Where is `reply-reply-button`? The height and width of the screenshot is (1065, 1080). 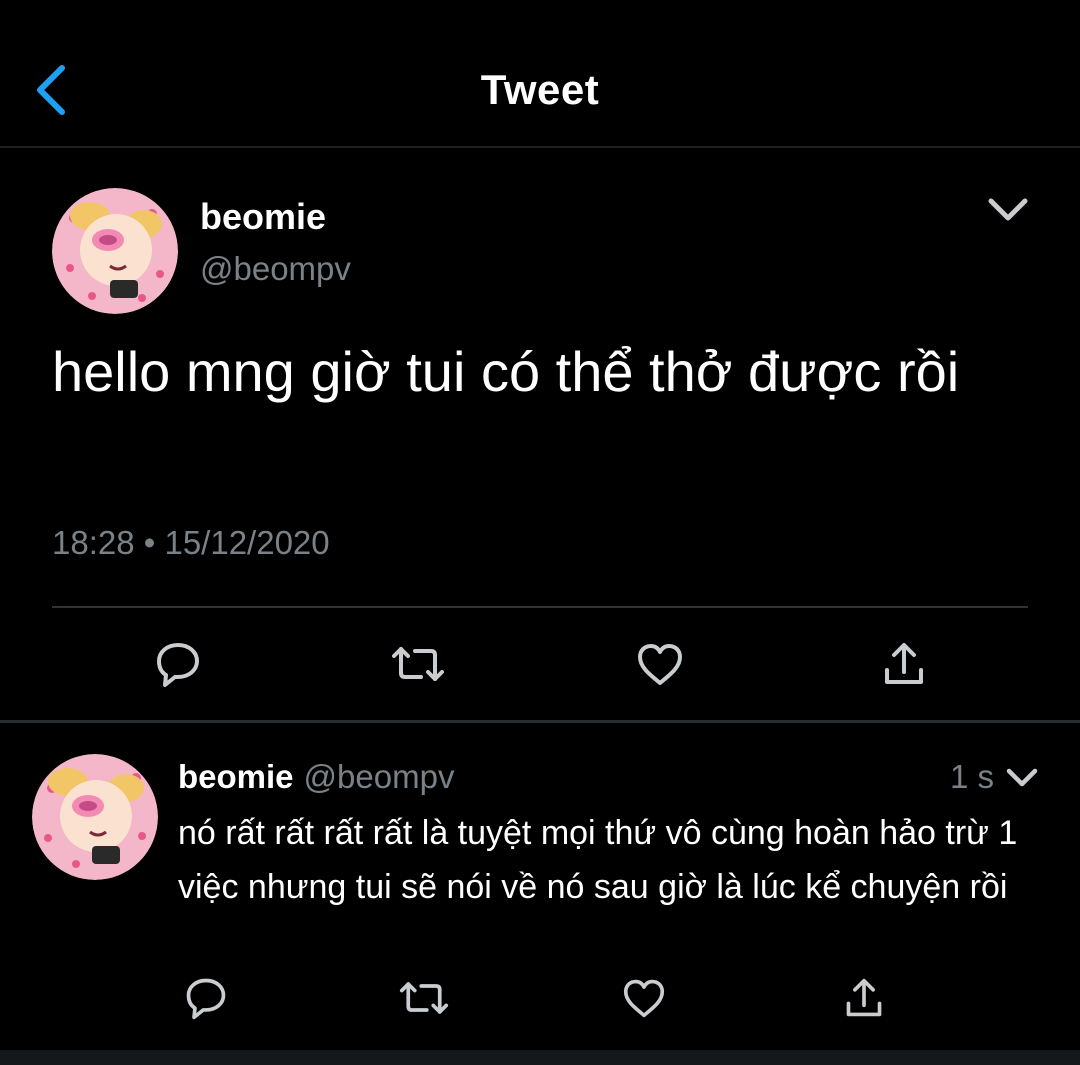
reply-reply-button is located at coordinates (206, 998).